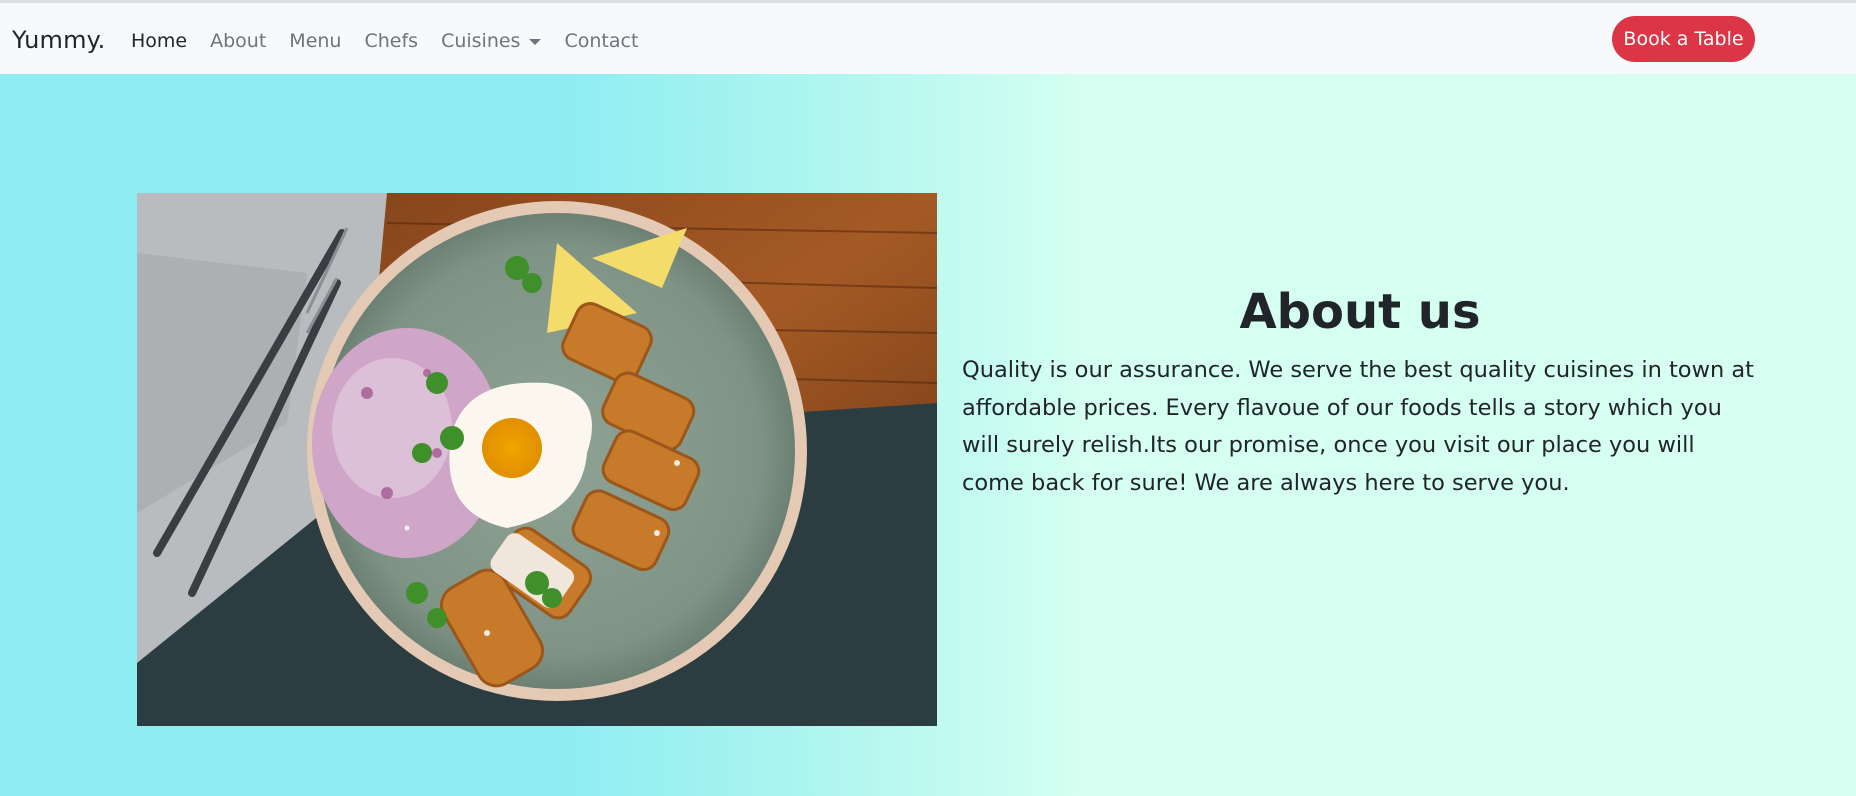 This screenshot has height=796, width=1856. What do you see at coordinates (1683, 39) in the screenshot?
I see `book-table-button: Book a Table` at bounding box center [1683, 39].